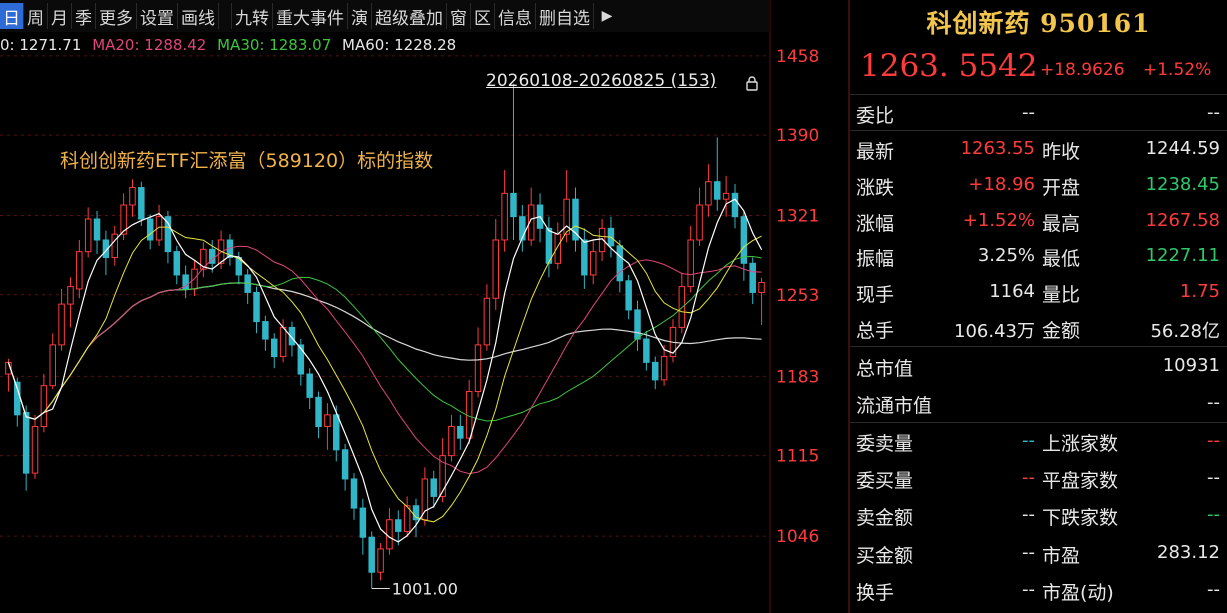 Image resolution: width=1227 pixels, height=613 pixels. I want to click on tab-week: 周, so click(36, 16).